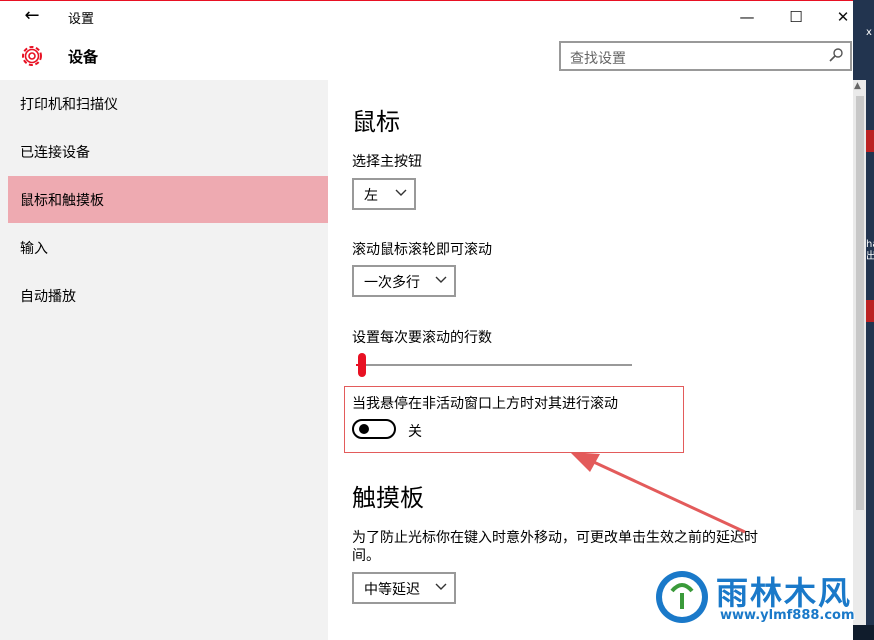  What do you see at coordinates (55, 153) in the screenshot?
I see `sidebar-item-label: 已连接设备` at bounding box center [55, 153].